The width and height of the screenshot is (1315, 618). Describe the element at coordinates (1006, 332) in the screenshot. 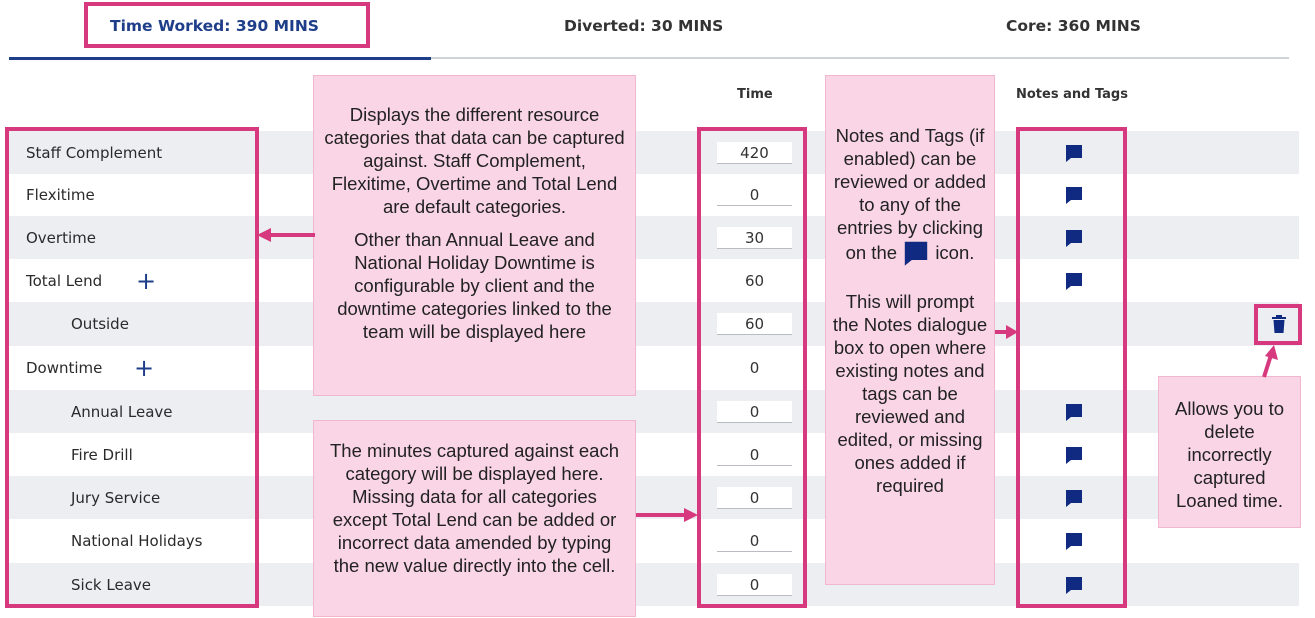

I see `arrow-to-notes-column` at that location.